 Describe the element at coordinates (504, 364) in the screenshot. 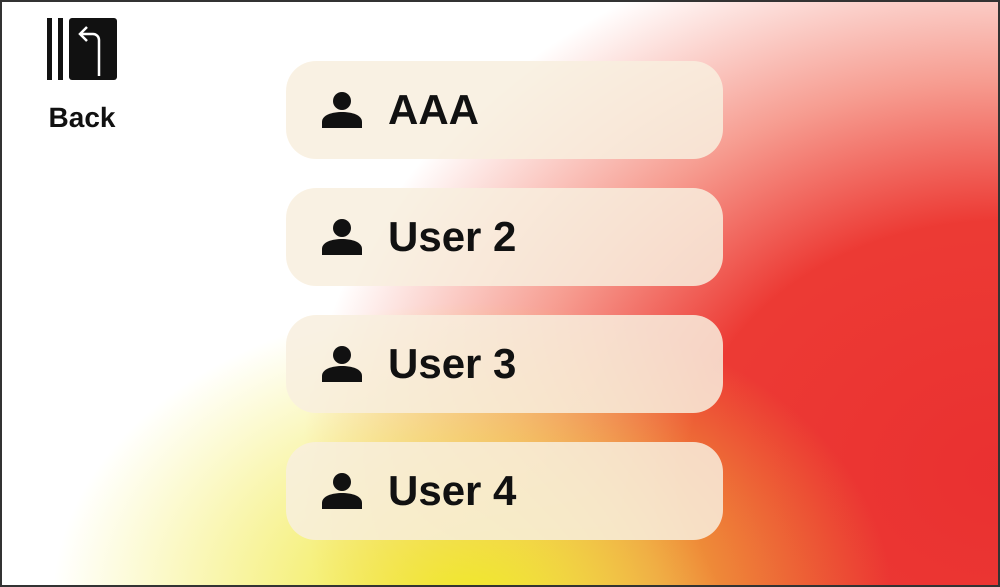

I see `user-button: User 3` at that location.